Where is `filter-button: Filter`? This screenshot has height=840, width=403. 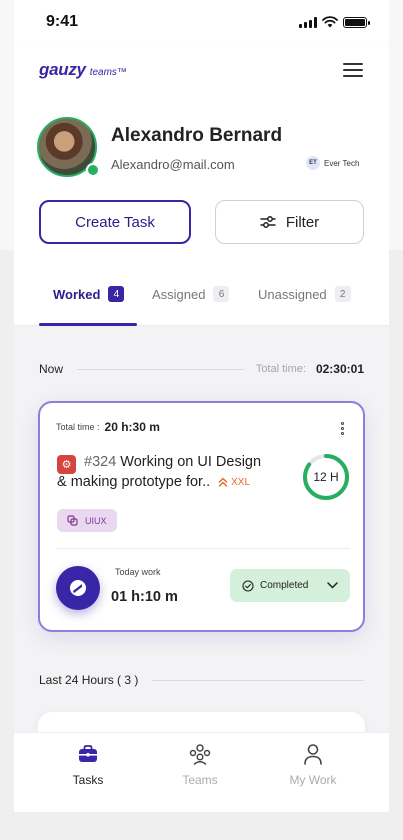
filter-button: Filter is located at coordinates (289, 222).